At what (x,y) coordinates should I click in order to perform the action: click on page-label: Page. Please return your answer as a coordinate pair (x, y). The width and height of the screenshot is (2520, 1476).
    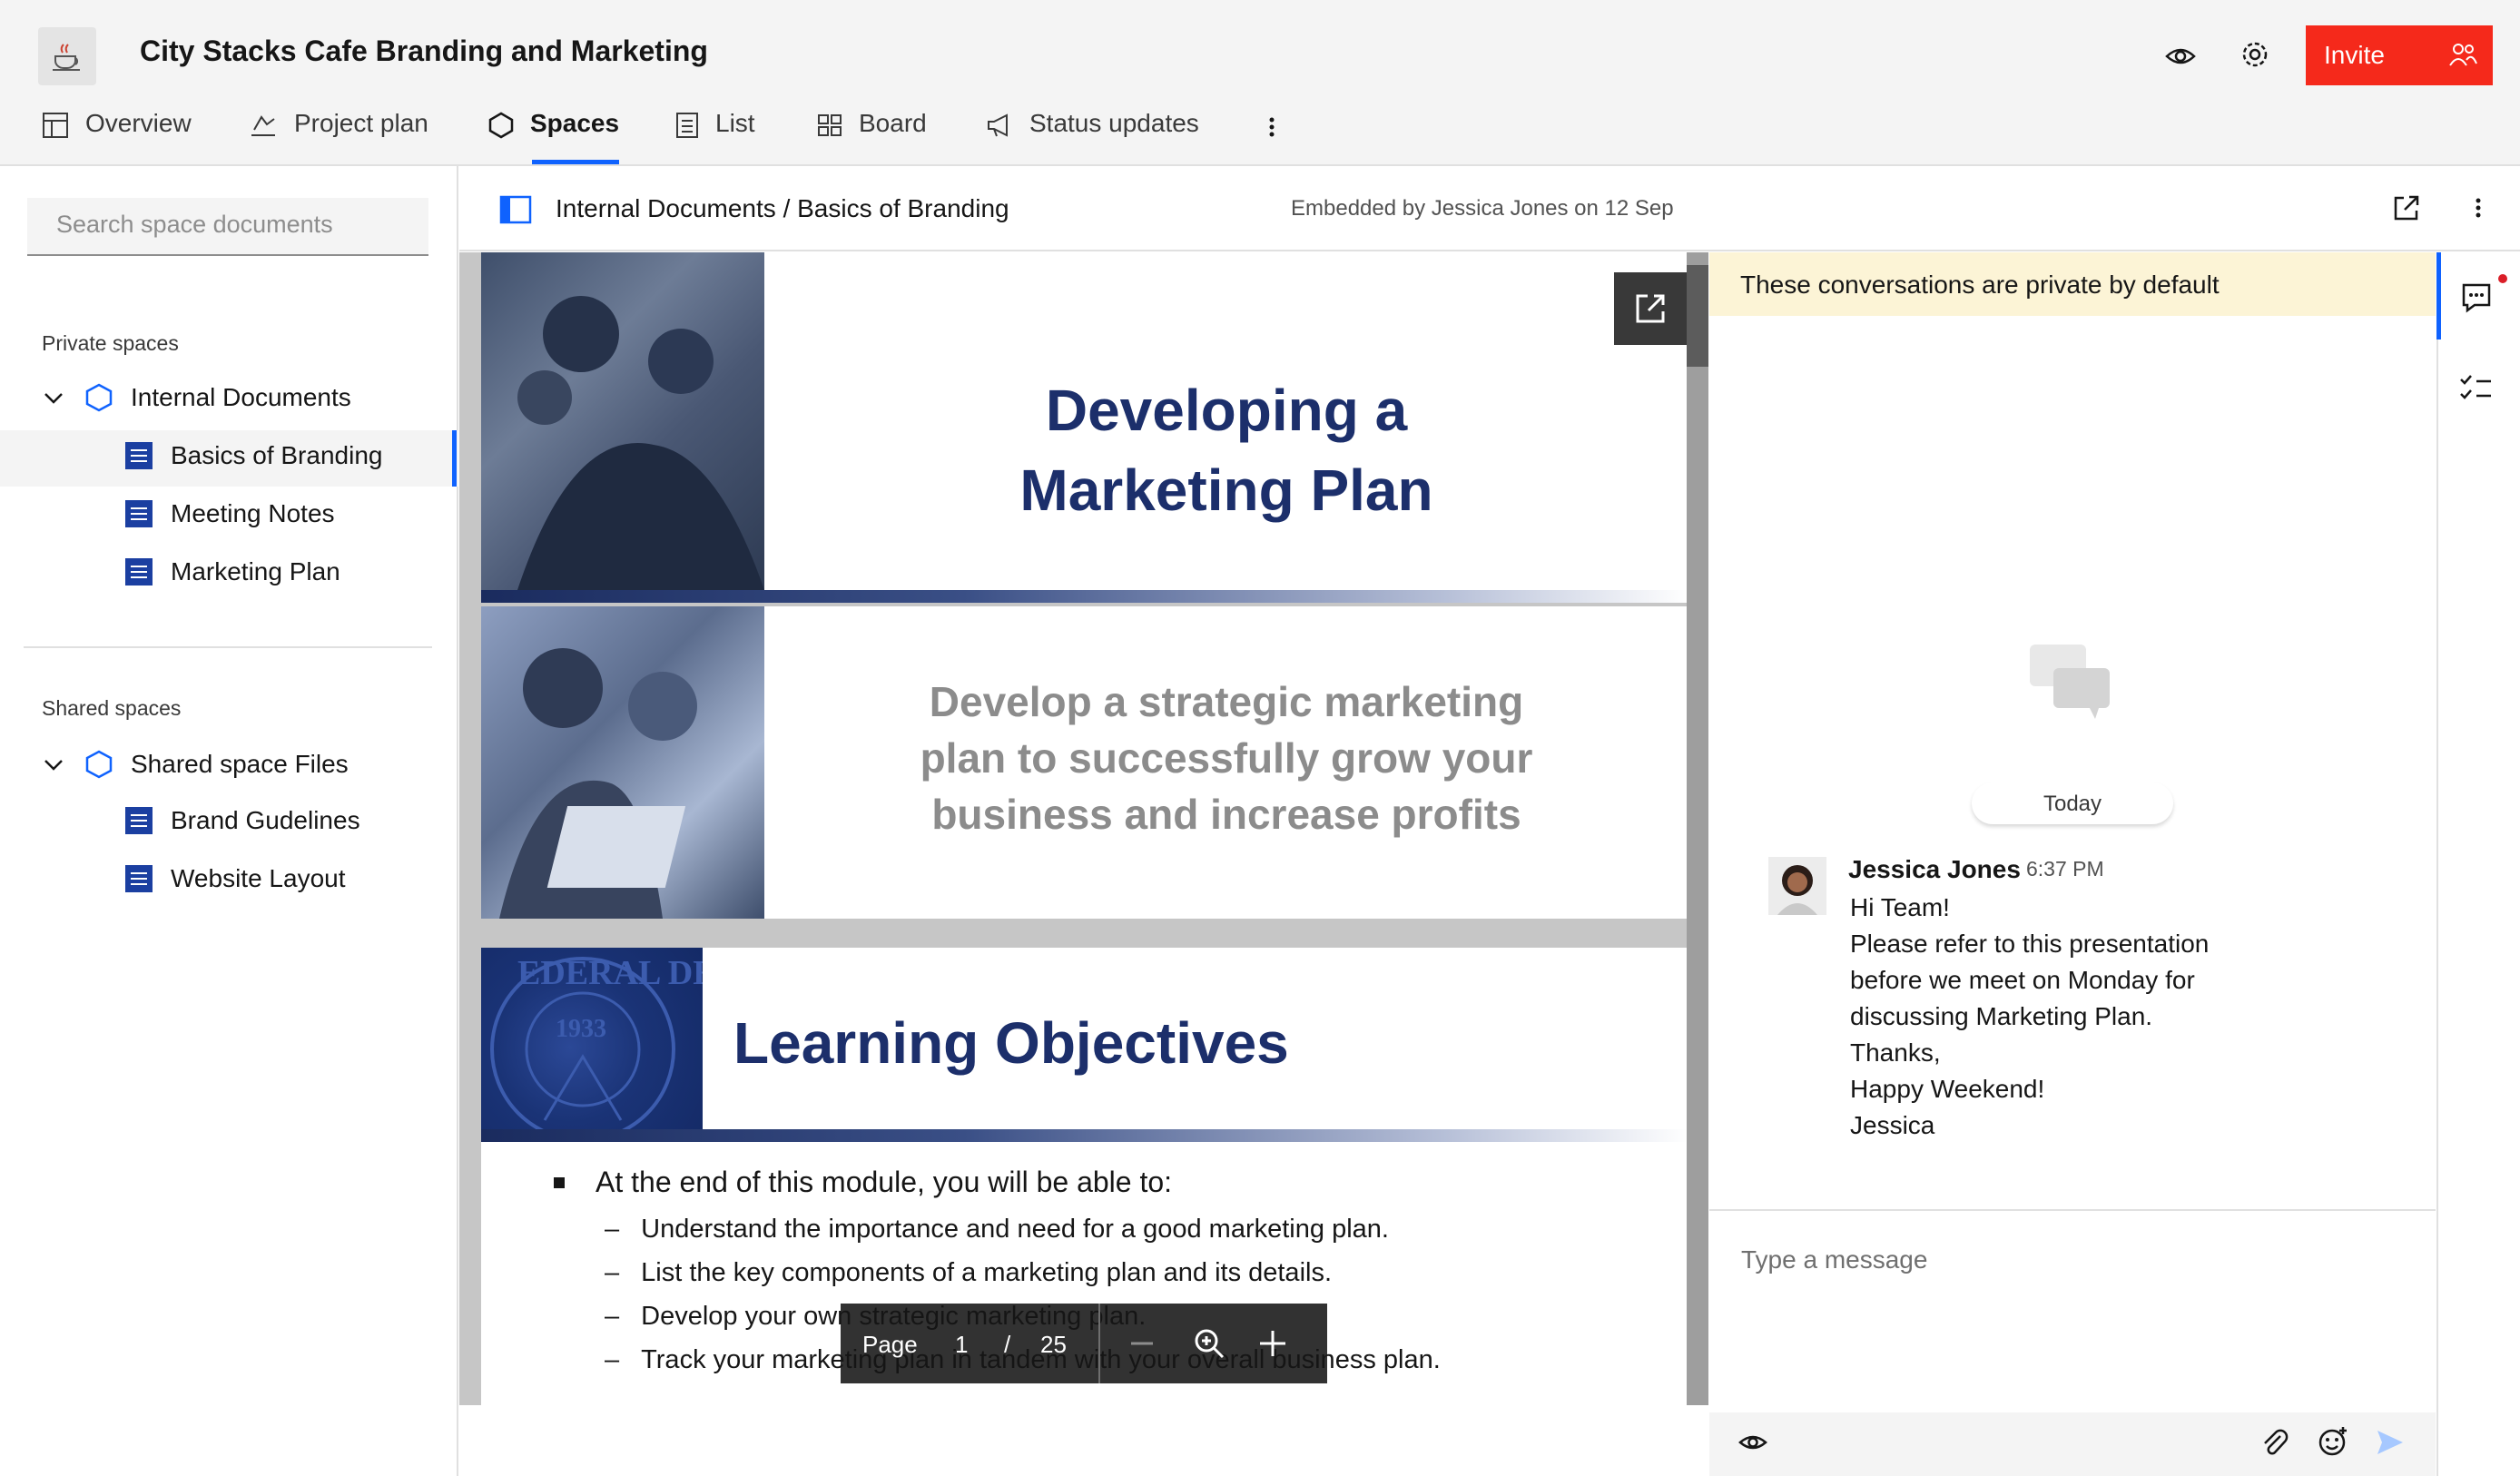
    Looking at the image, I should click on (890, 1344).